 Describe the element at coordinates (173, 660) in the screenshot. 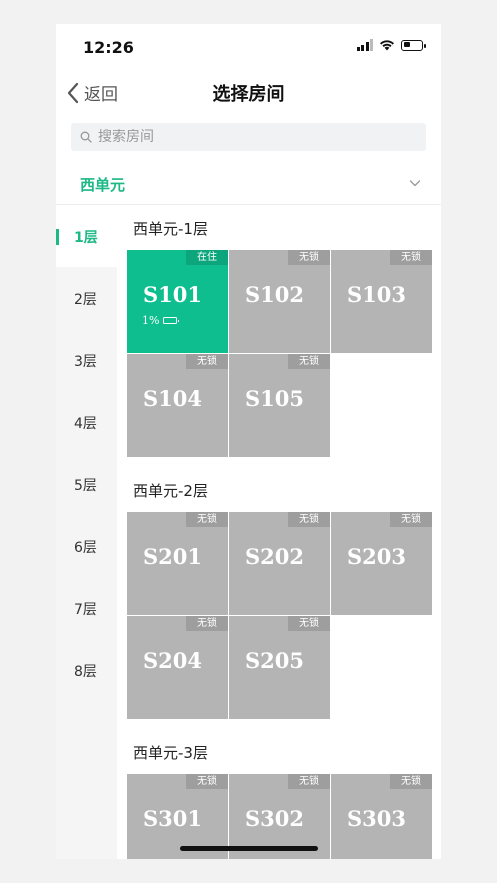

I see `room-name: S204` at that location.